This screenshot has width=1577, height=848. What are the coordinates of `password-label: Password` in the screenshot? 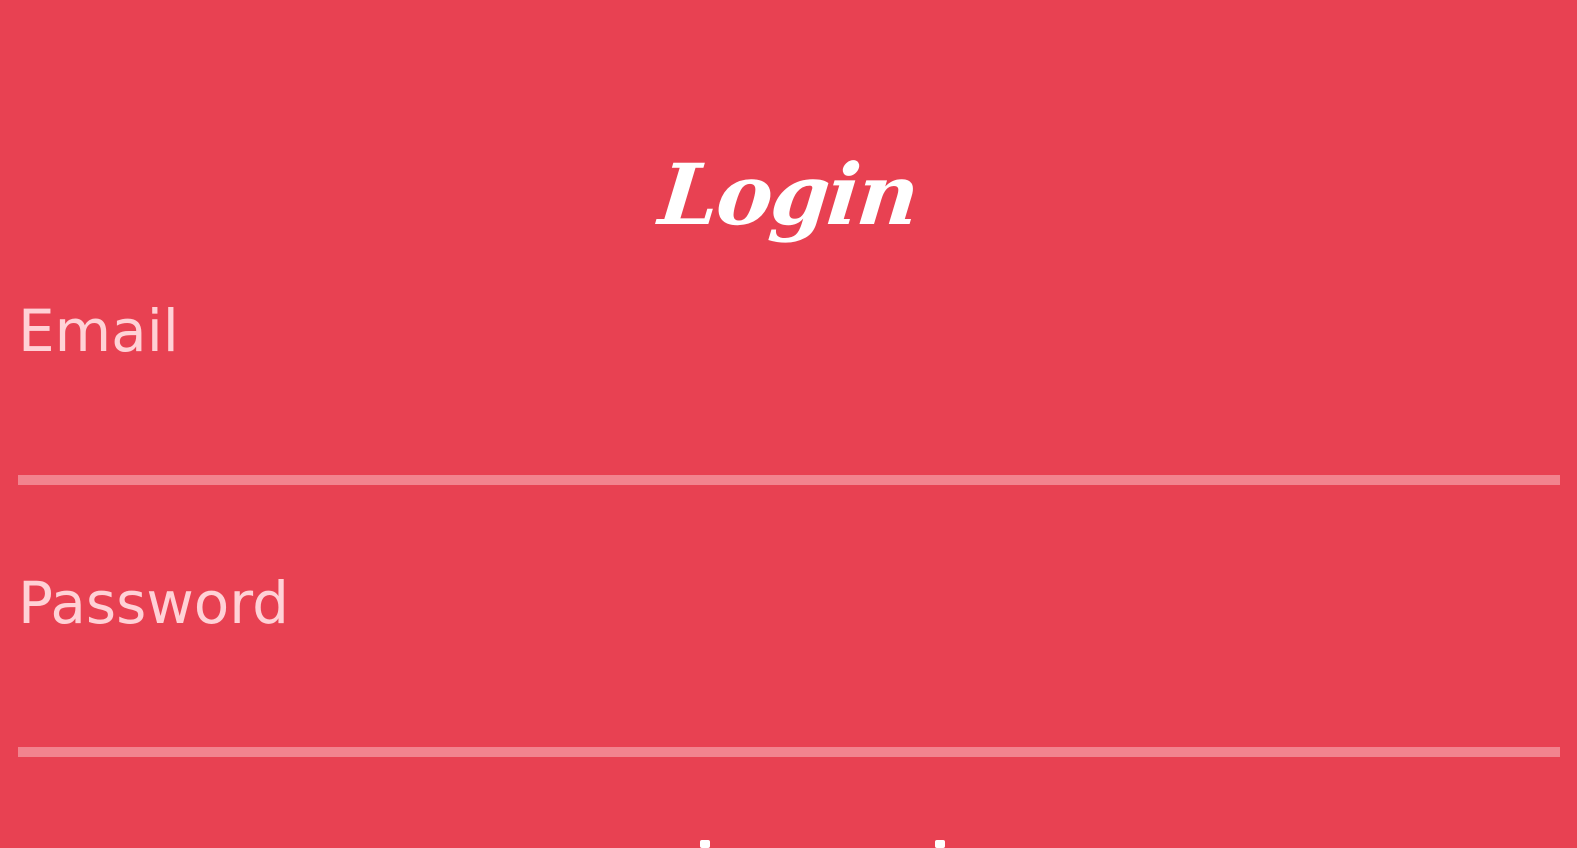 It's located at (153, 603).